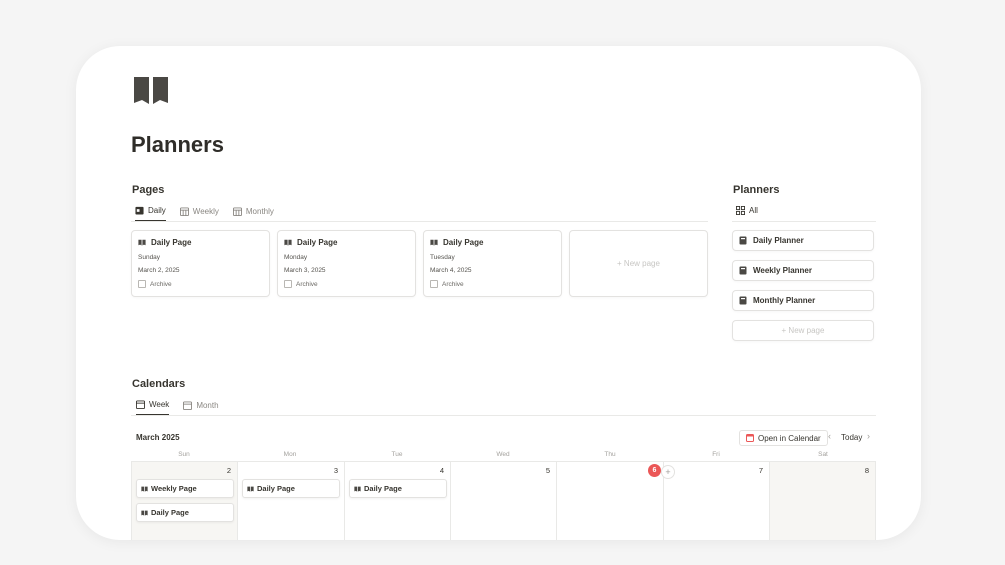  What do you see at coordinates (823, 454) in the screenshot?
I see `dow-sat: Sat` at bounding box center [823, 454].